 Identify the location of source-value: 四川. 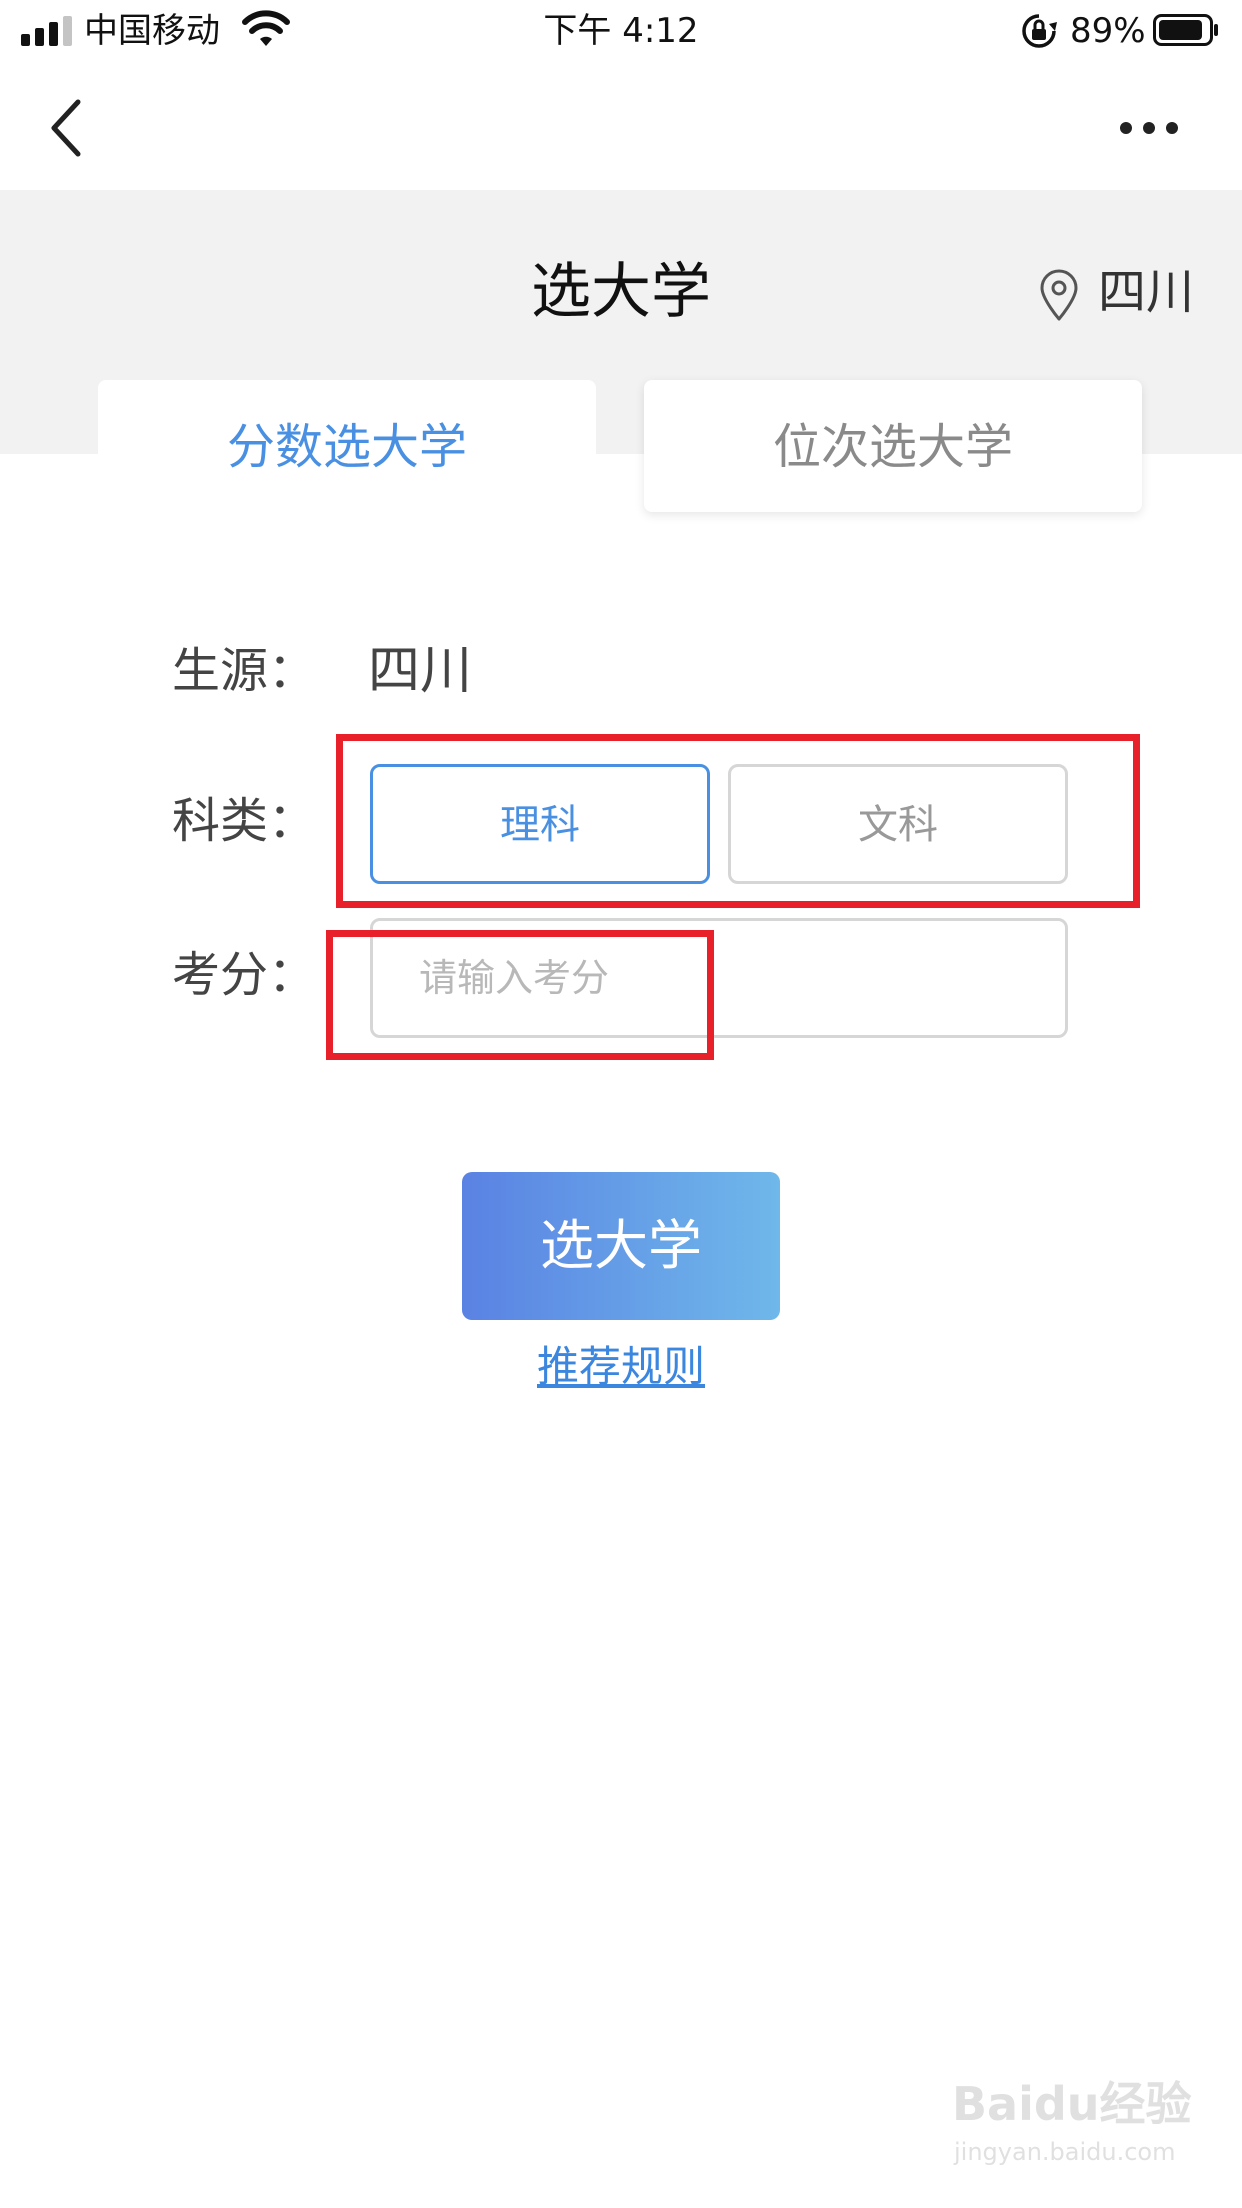
(420, 671).